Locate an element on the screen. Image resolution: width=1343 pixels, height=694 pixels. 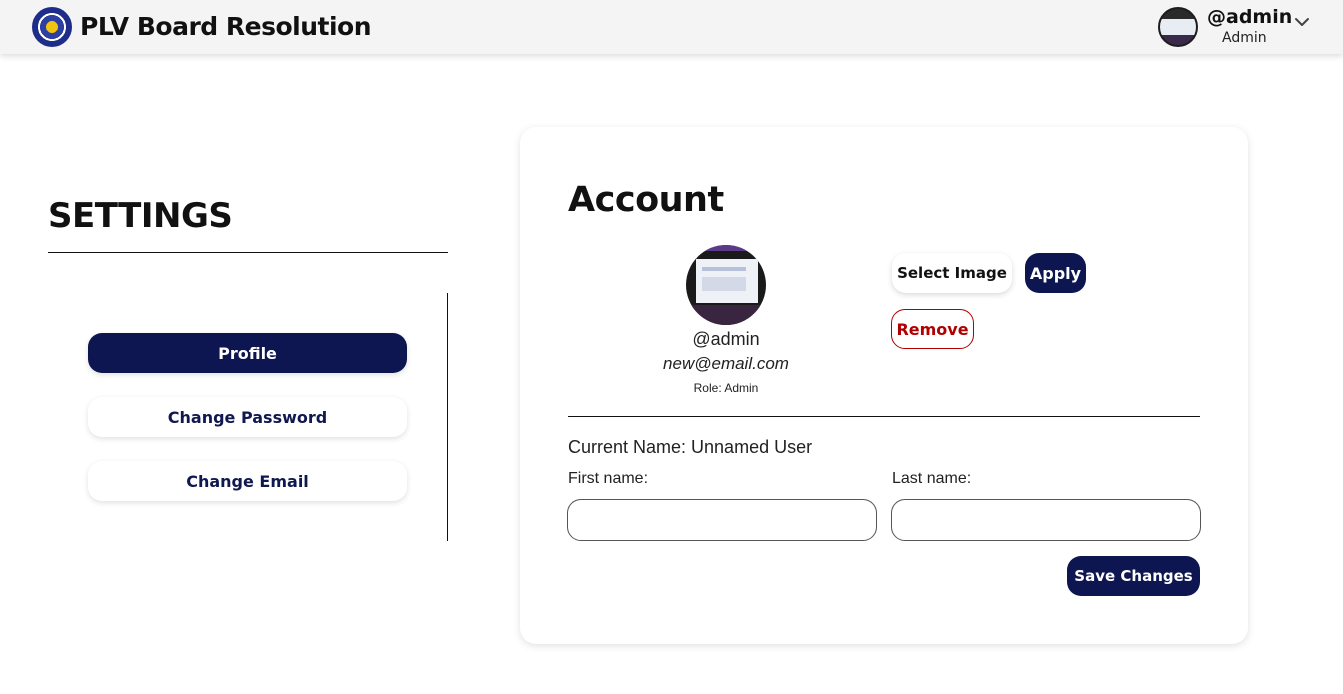
top-bar: PLV Board Resolution @admin Admin is located at coordinates (671, 27).